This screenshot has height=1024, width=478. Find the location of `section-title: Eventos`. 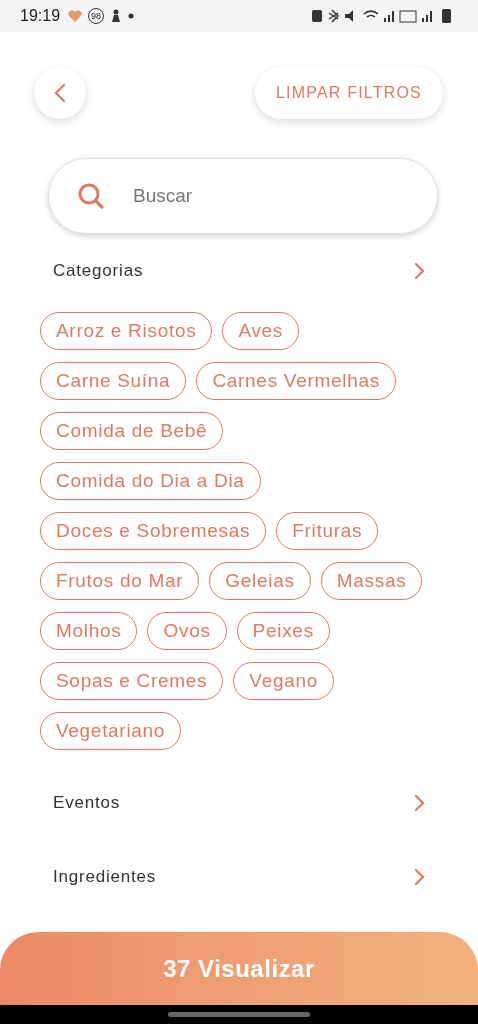

section-title: Eventos is located at coordinates (87, 803).